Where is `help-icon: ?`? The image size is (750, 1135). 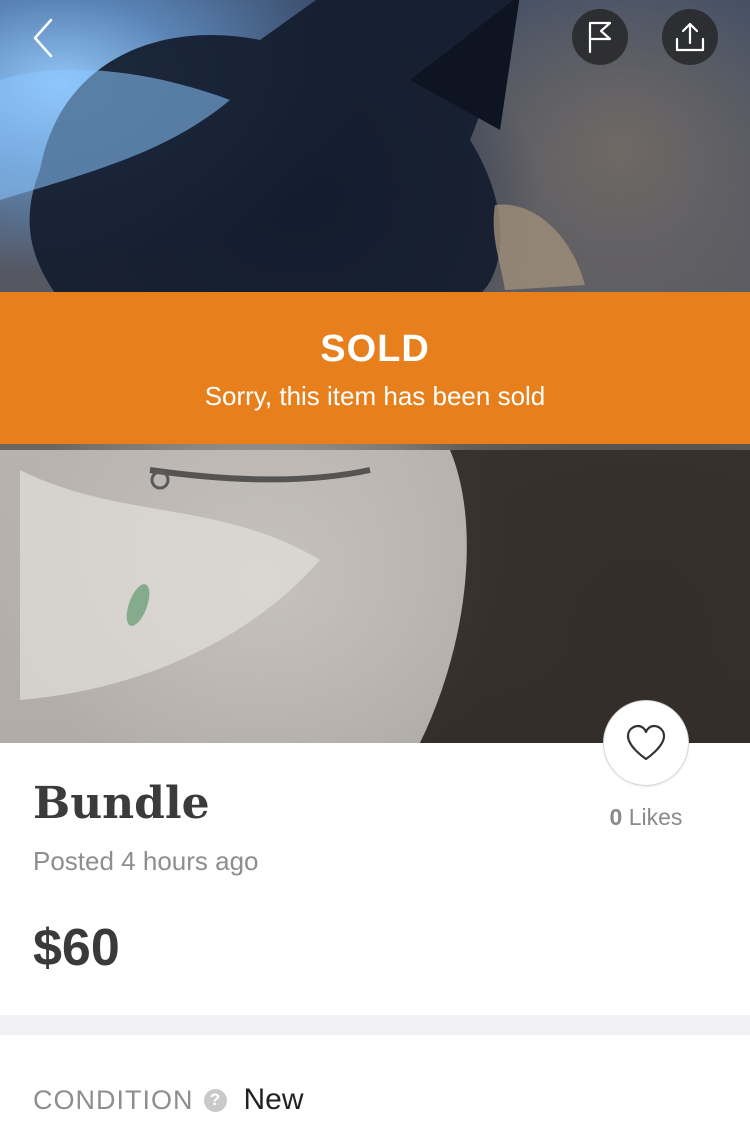
help-icon: ? is located at coordinates (215, 1100).